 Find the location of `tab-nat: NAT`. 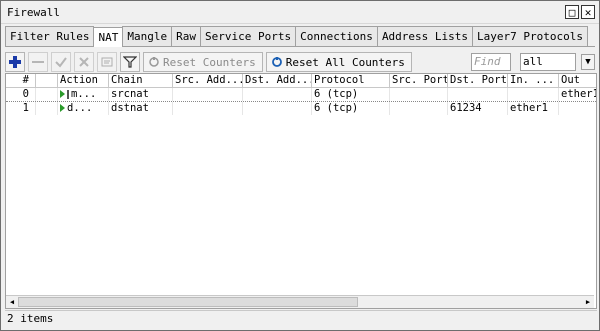

tab-nat: NAT is located at coordinates (108, 37).